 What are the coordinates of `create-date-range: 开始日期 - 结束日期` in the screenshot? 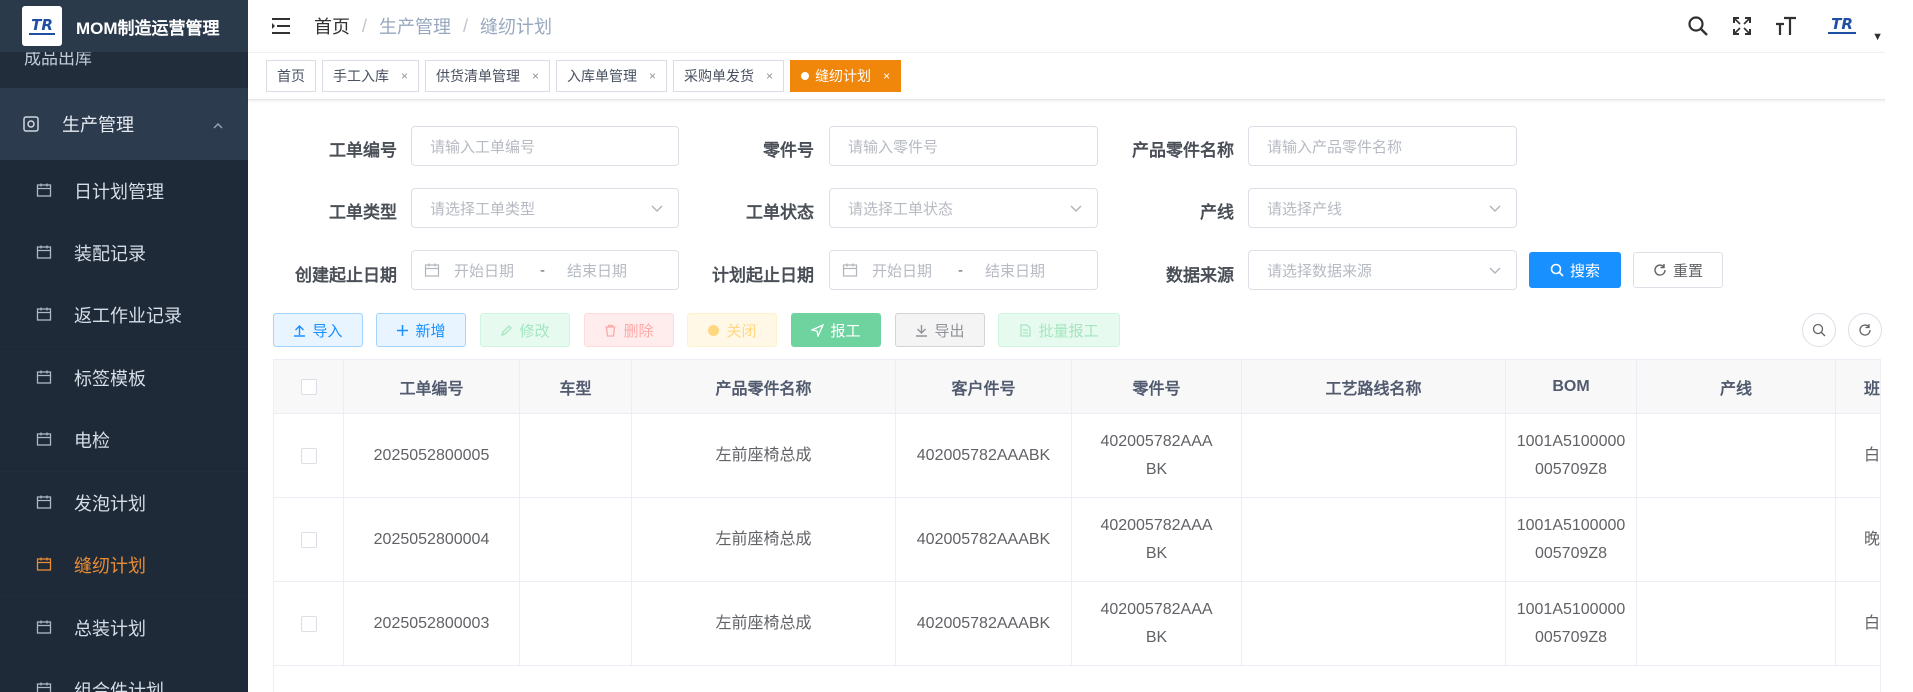 It's located at (545, 270).